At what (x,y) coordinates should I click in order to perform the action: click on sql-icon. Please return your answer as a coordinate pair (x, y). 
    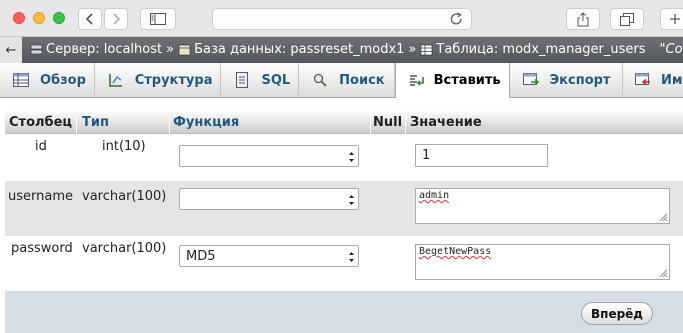
    Looking at the image, I should click on (242, 80).